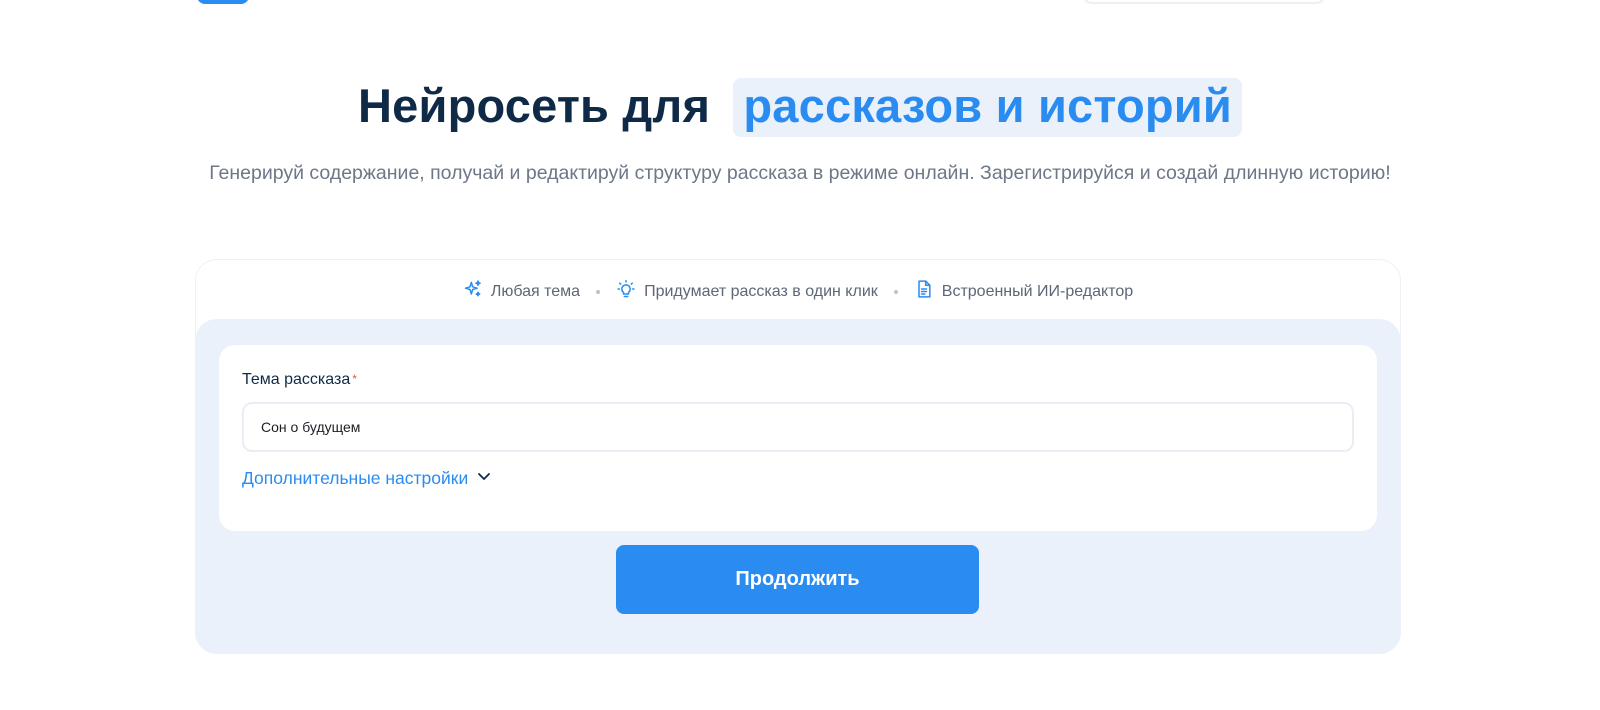 Image resolution: width=1600 pixels, height=710 pixels. I want to click on feature-ai-editor: Встроенный ИИ-редактор, so click(1023, 291).